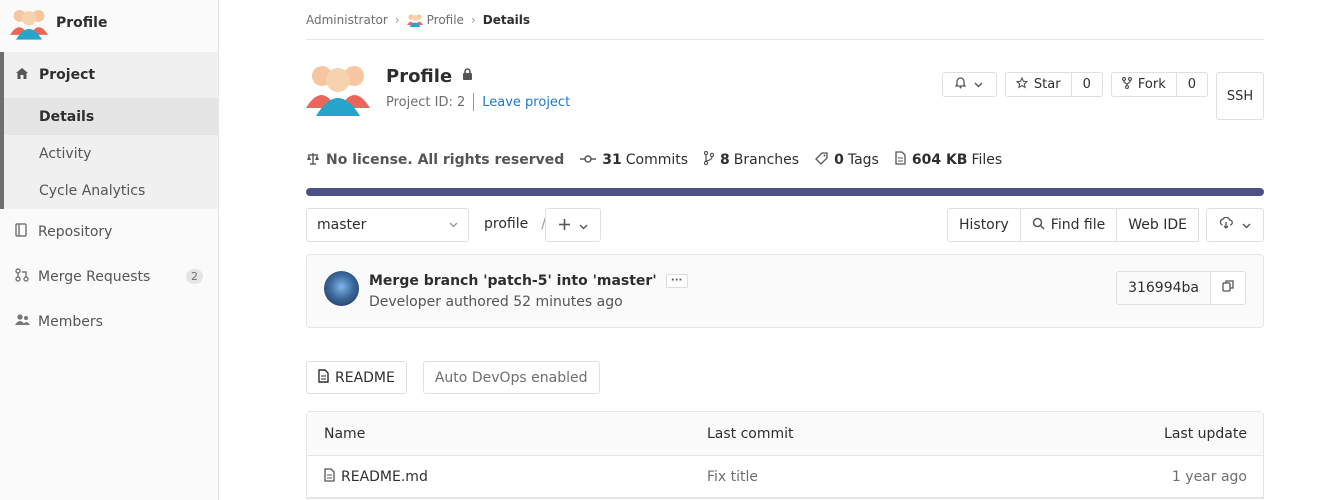  Describe the element at coordinates (732, 477) in the screenshot. I see `file-last-commit: Fix title` at that location.